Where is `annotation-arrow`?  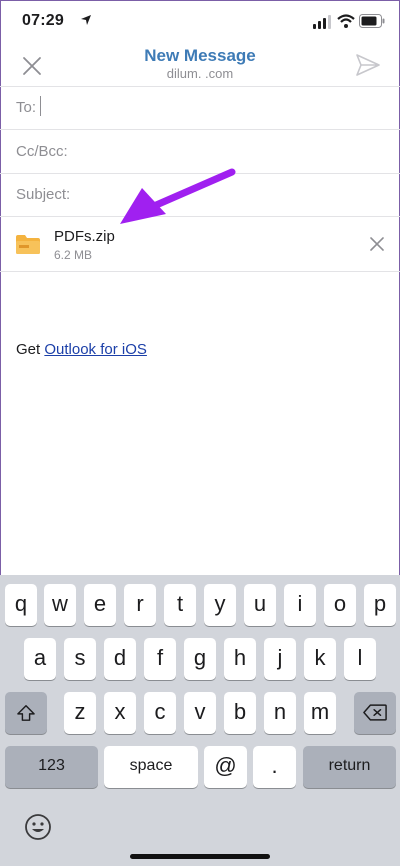
annotation-arrow is located at coordinates (178, 196).